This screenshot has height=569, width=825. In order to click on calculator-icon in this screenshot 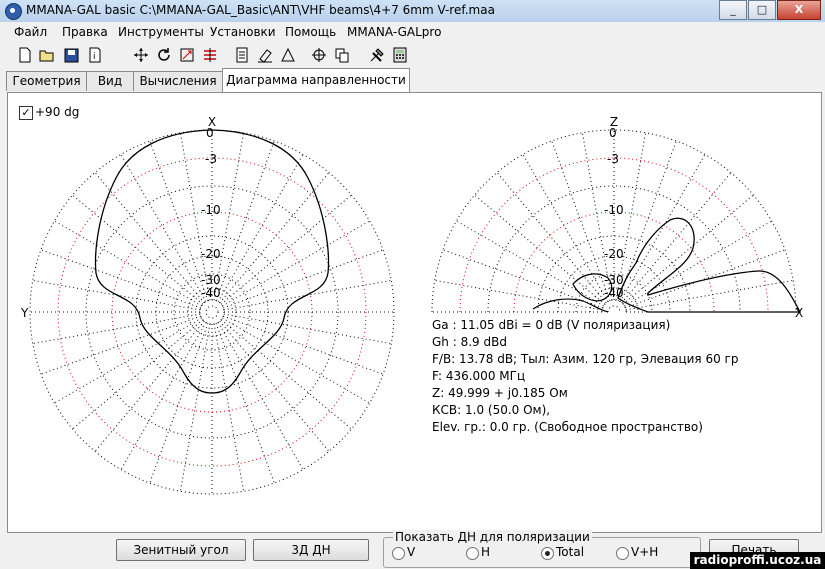, I will do `click(400, 55)`.